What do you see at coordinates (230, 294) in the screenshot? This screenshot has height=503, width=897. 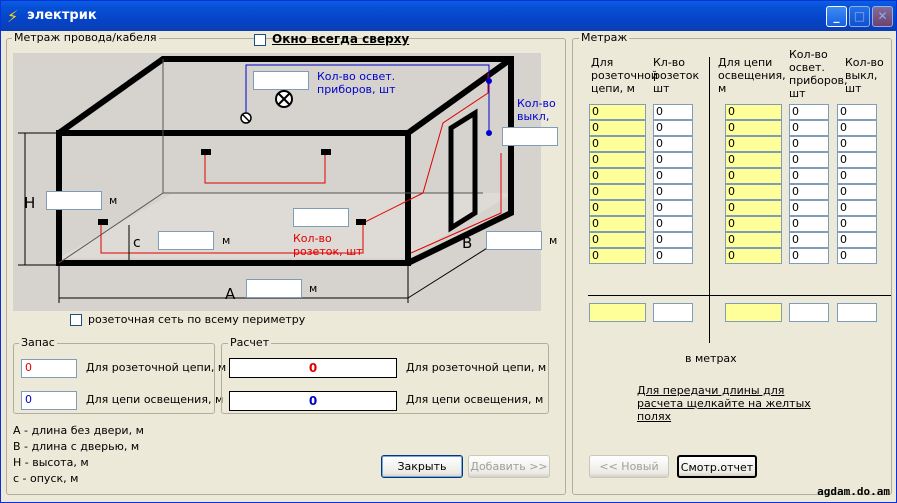 I see `length-a-dim-label: A` at bounding box center [230, 294].